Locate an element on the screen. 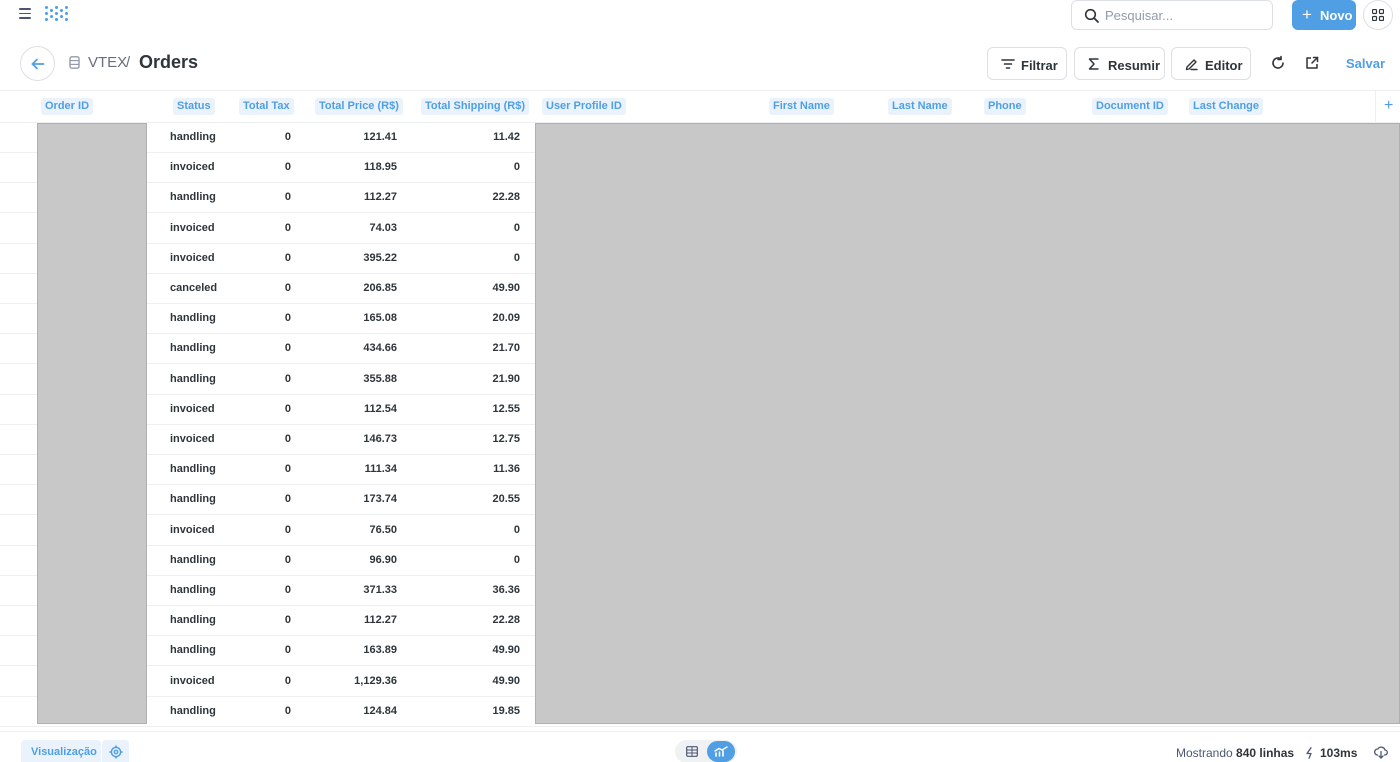 Image resolution: width=1400 pixels, height=762 pixels. cell-status: canceled is located at coordinates (193, 288).